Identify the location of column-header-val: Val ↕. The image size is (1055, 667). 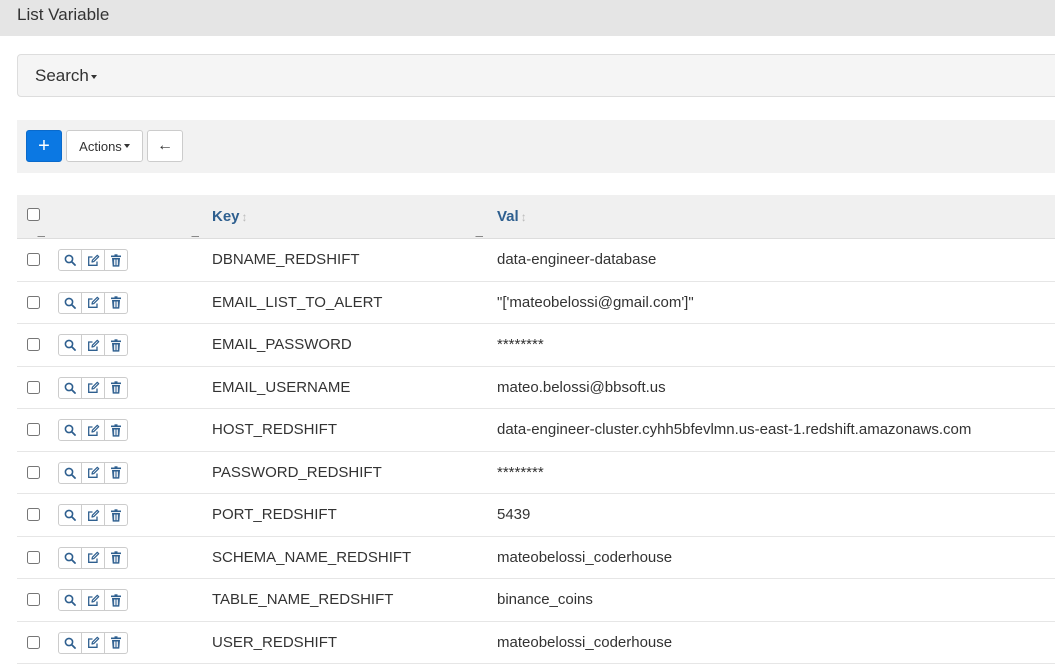
(512, 216).